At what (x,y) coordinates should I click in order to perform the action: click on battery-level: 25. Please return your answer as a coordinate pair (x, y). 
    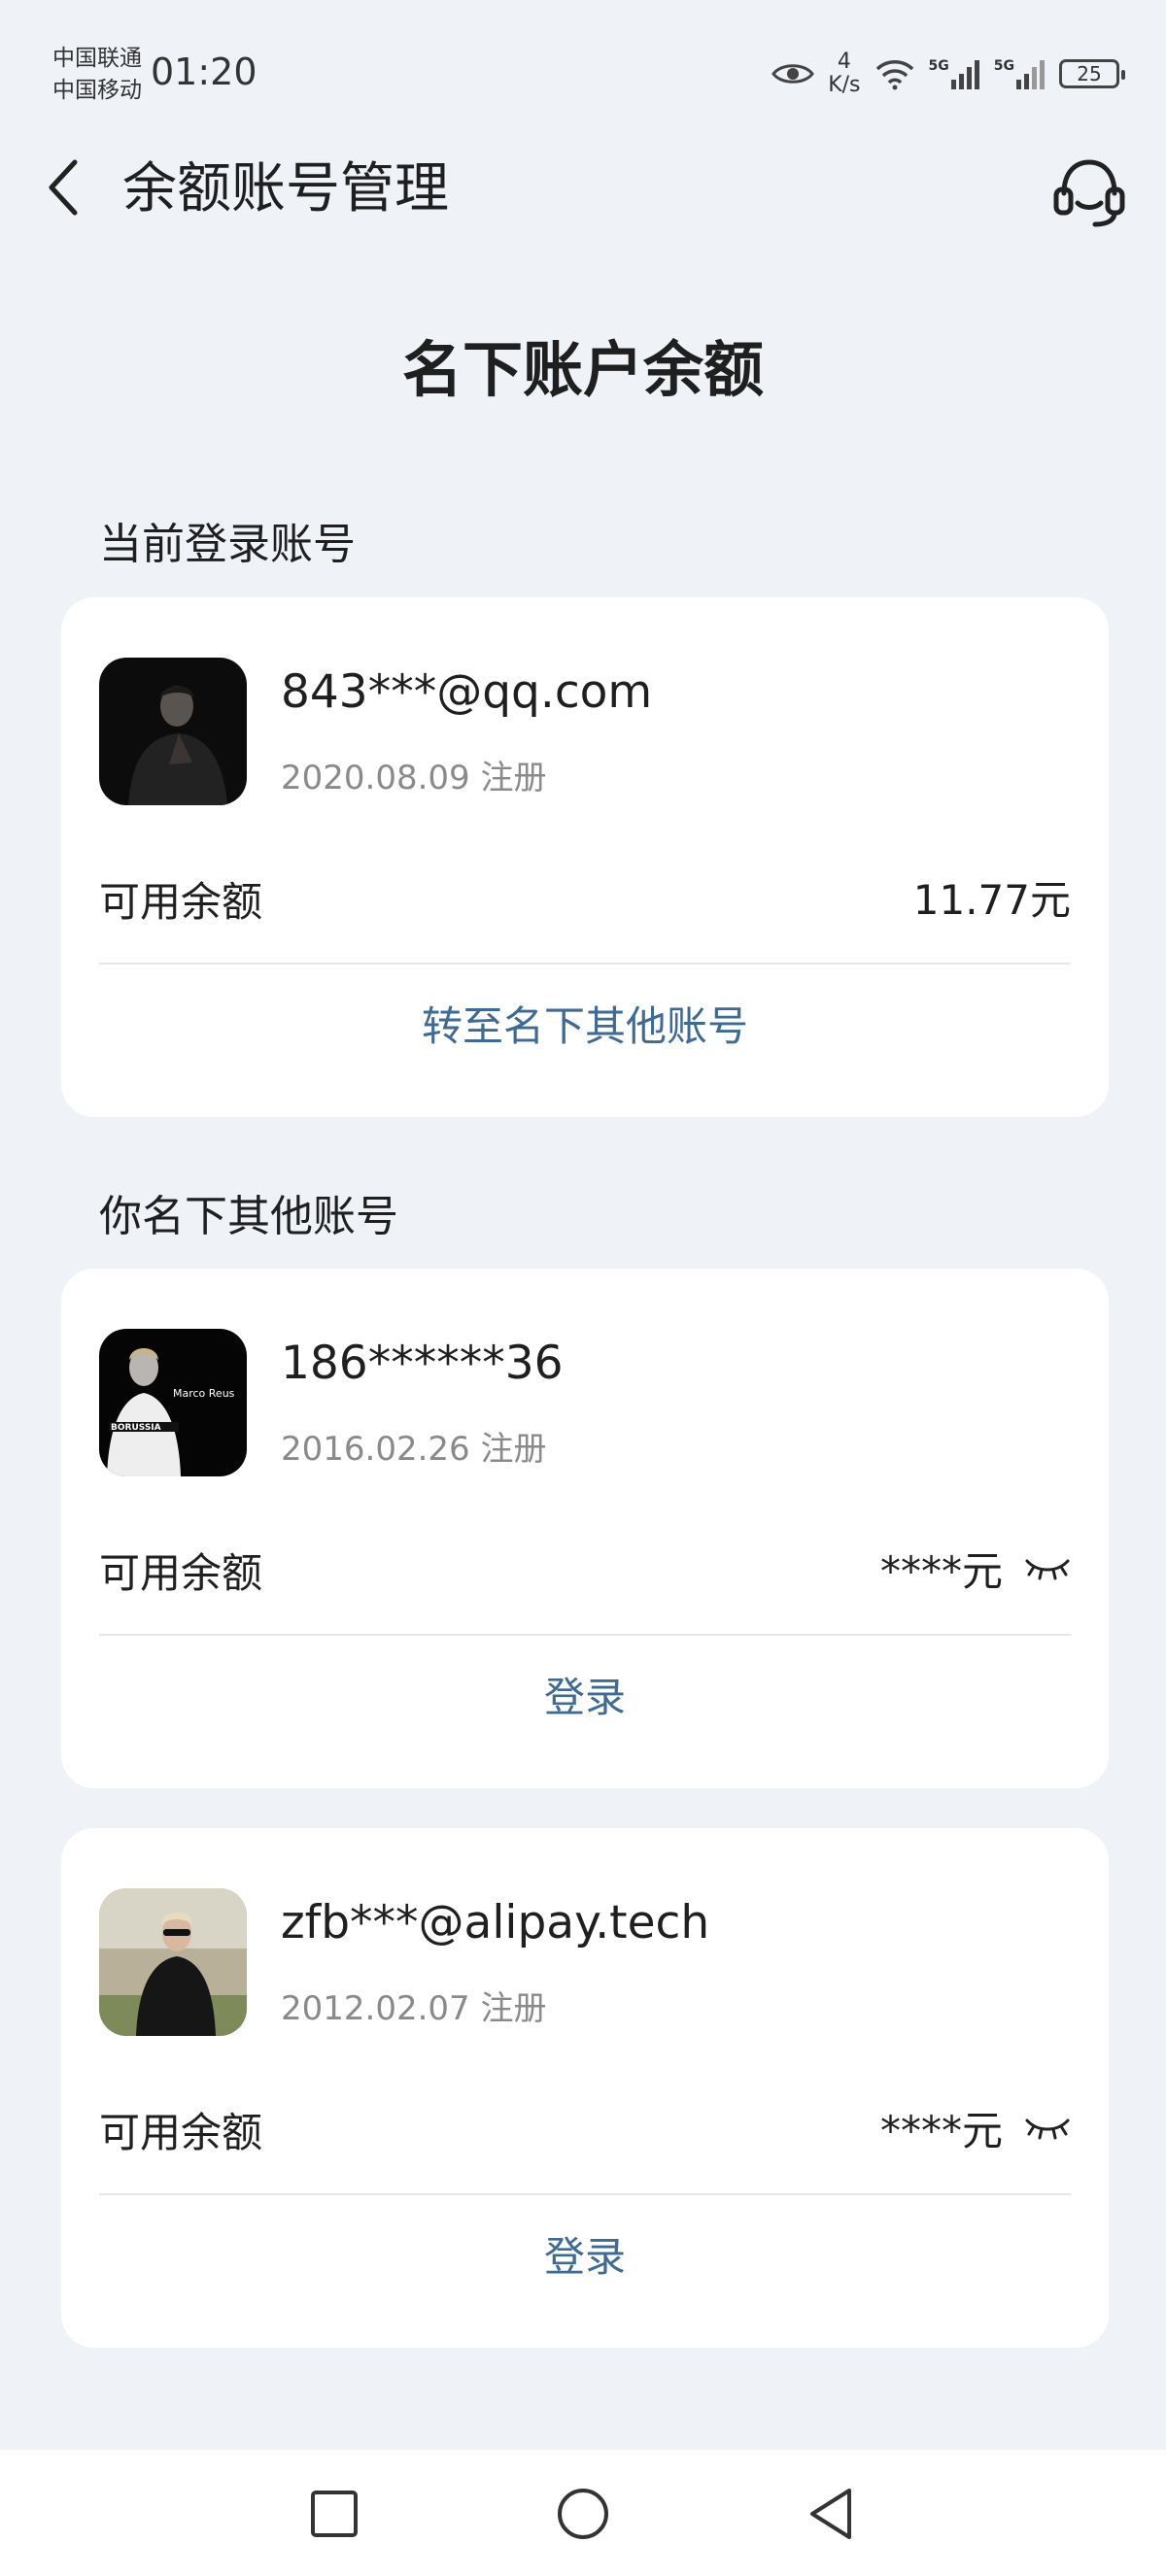
    Looking at the image, I should click on (1089, 73).